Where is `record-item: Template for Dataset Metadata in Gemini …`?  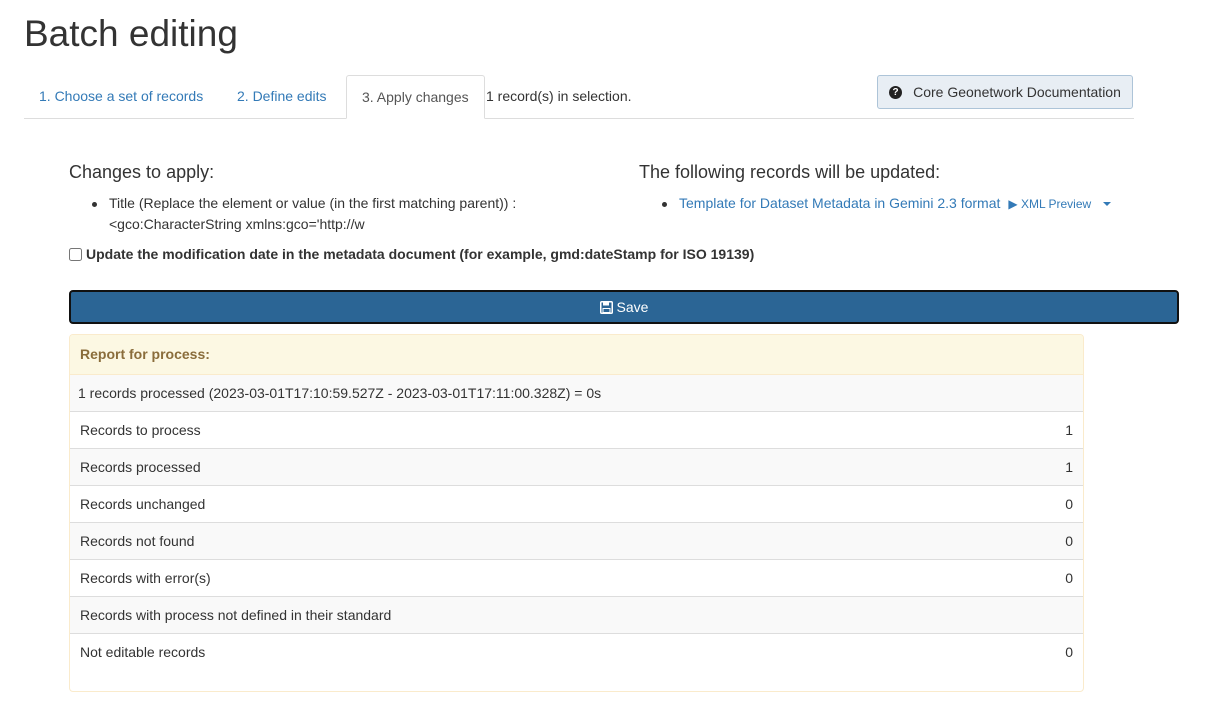 record-item: Template for Dataset Metadata in Gemini … is located at coordinates (899, 204).